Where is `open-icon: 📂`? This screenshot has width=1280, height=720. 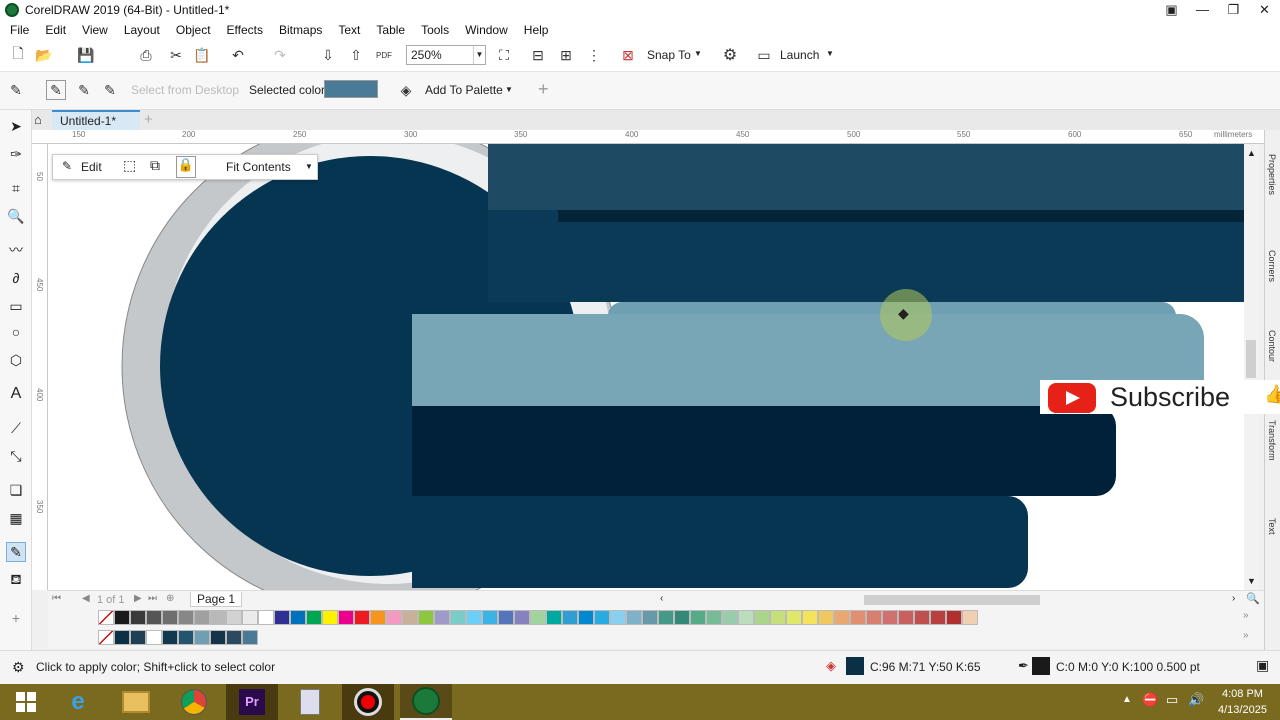 open-icon: 📂 is located at coordinates (44, 55).